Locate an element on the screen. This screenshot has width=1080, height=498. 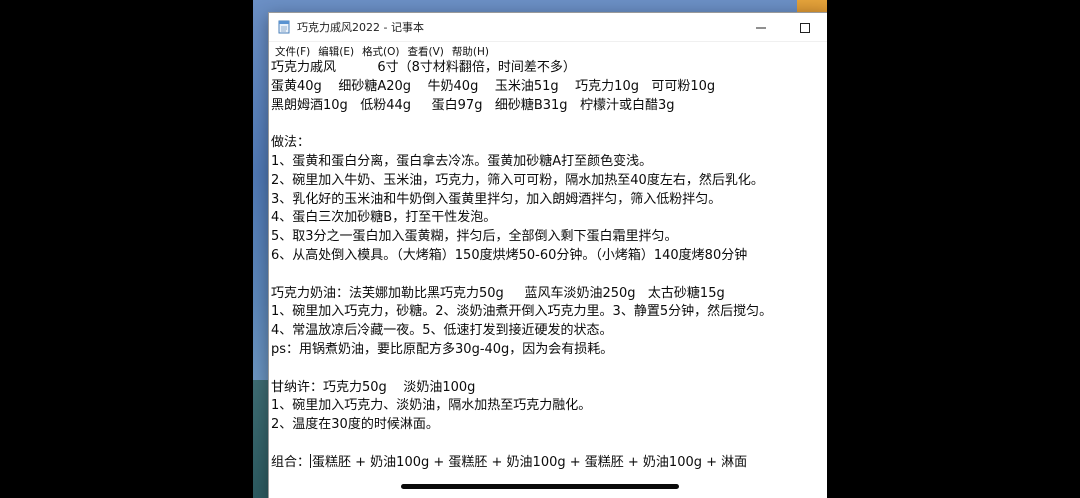
text-line: 2、碗里加入牛奶、玉米油，巧克力，筛入可可粉，隔水加热至40度左右，然后乳化。 is located at coordinates (517, 180).